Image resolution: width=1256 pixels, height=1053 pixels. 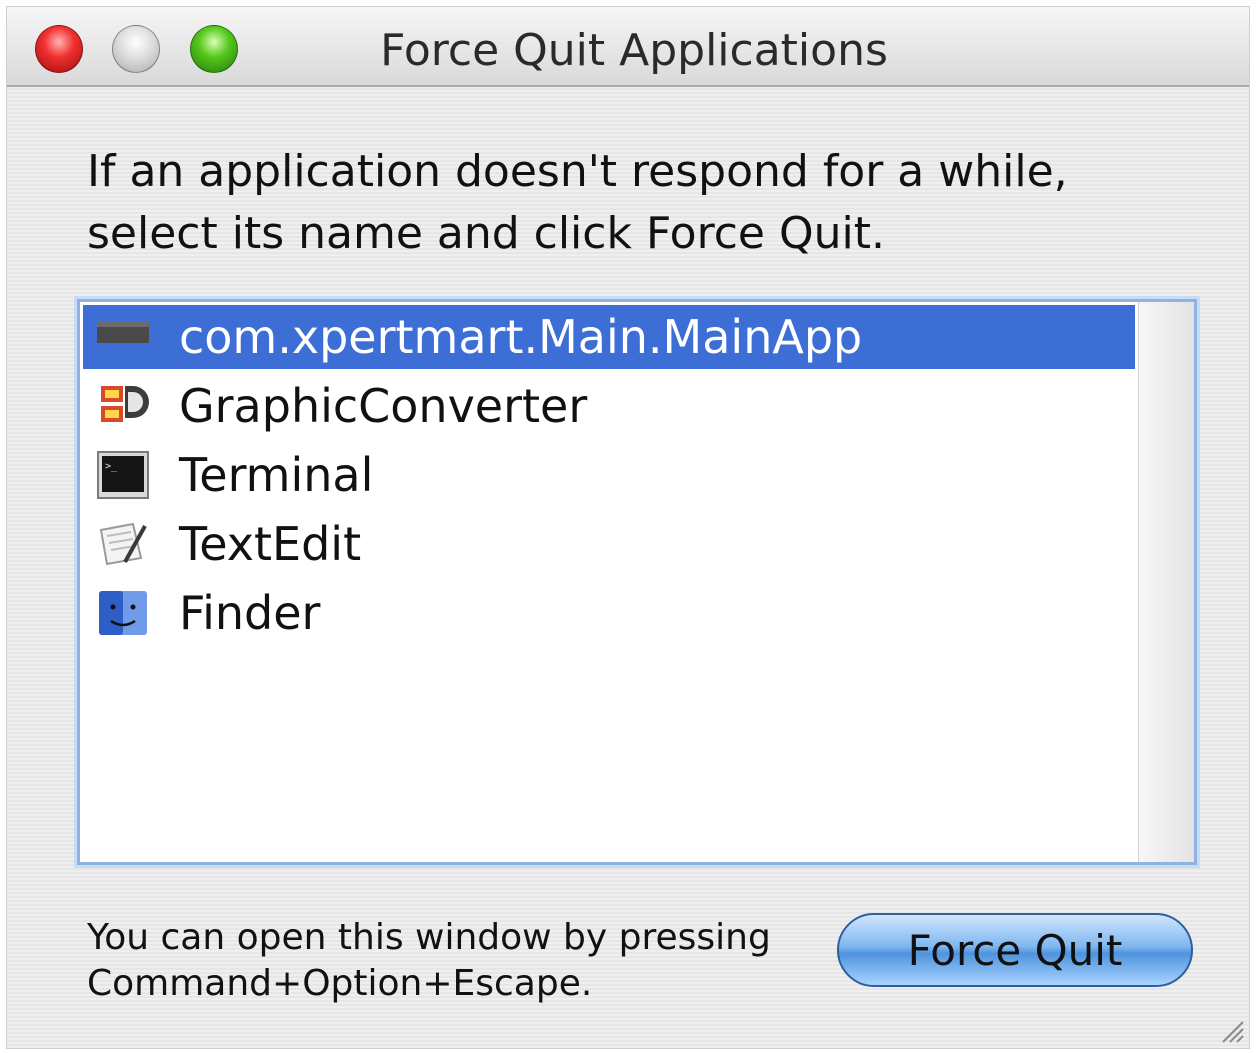 I want to click on list-item-label: com.xpertmart.Main.MainApp, so click(x=521, y=337).